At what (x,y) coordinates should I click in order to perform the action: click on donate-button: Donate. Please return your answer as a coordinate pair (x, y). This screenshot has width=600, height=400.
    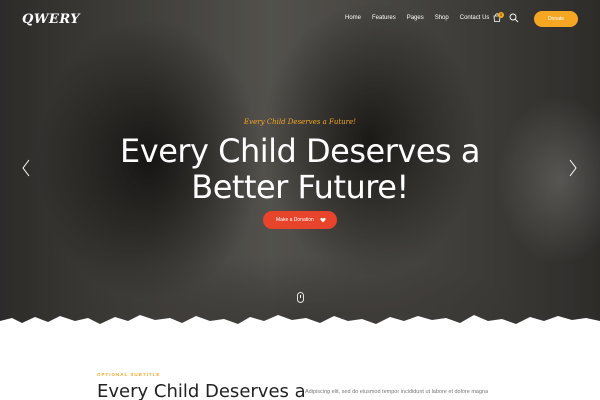
    Looking at the image, I should click on (556, 19).